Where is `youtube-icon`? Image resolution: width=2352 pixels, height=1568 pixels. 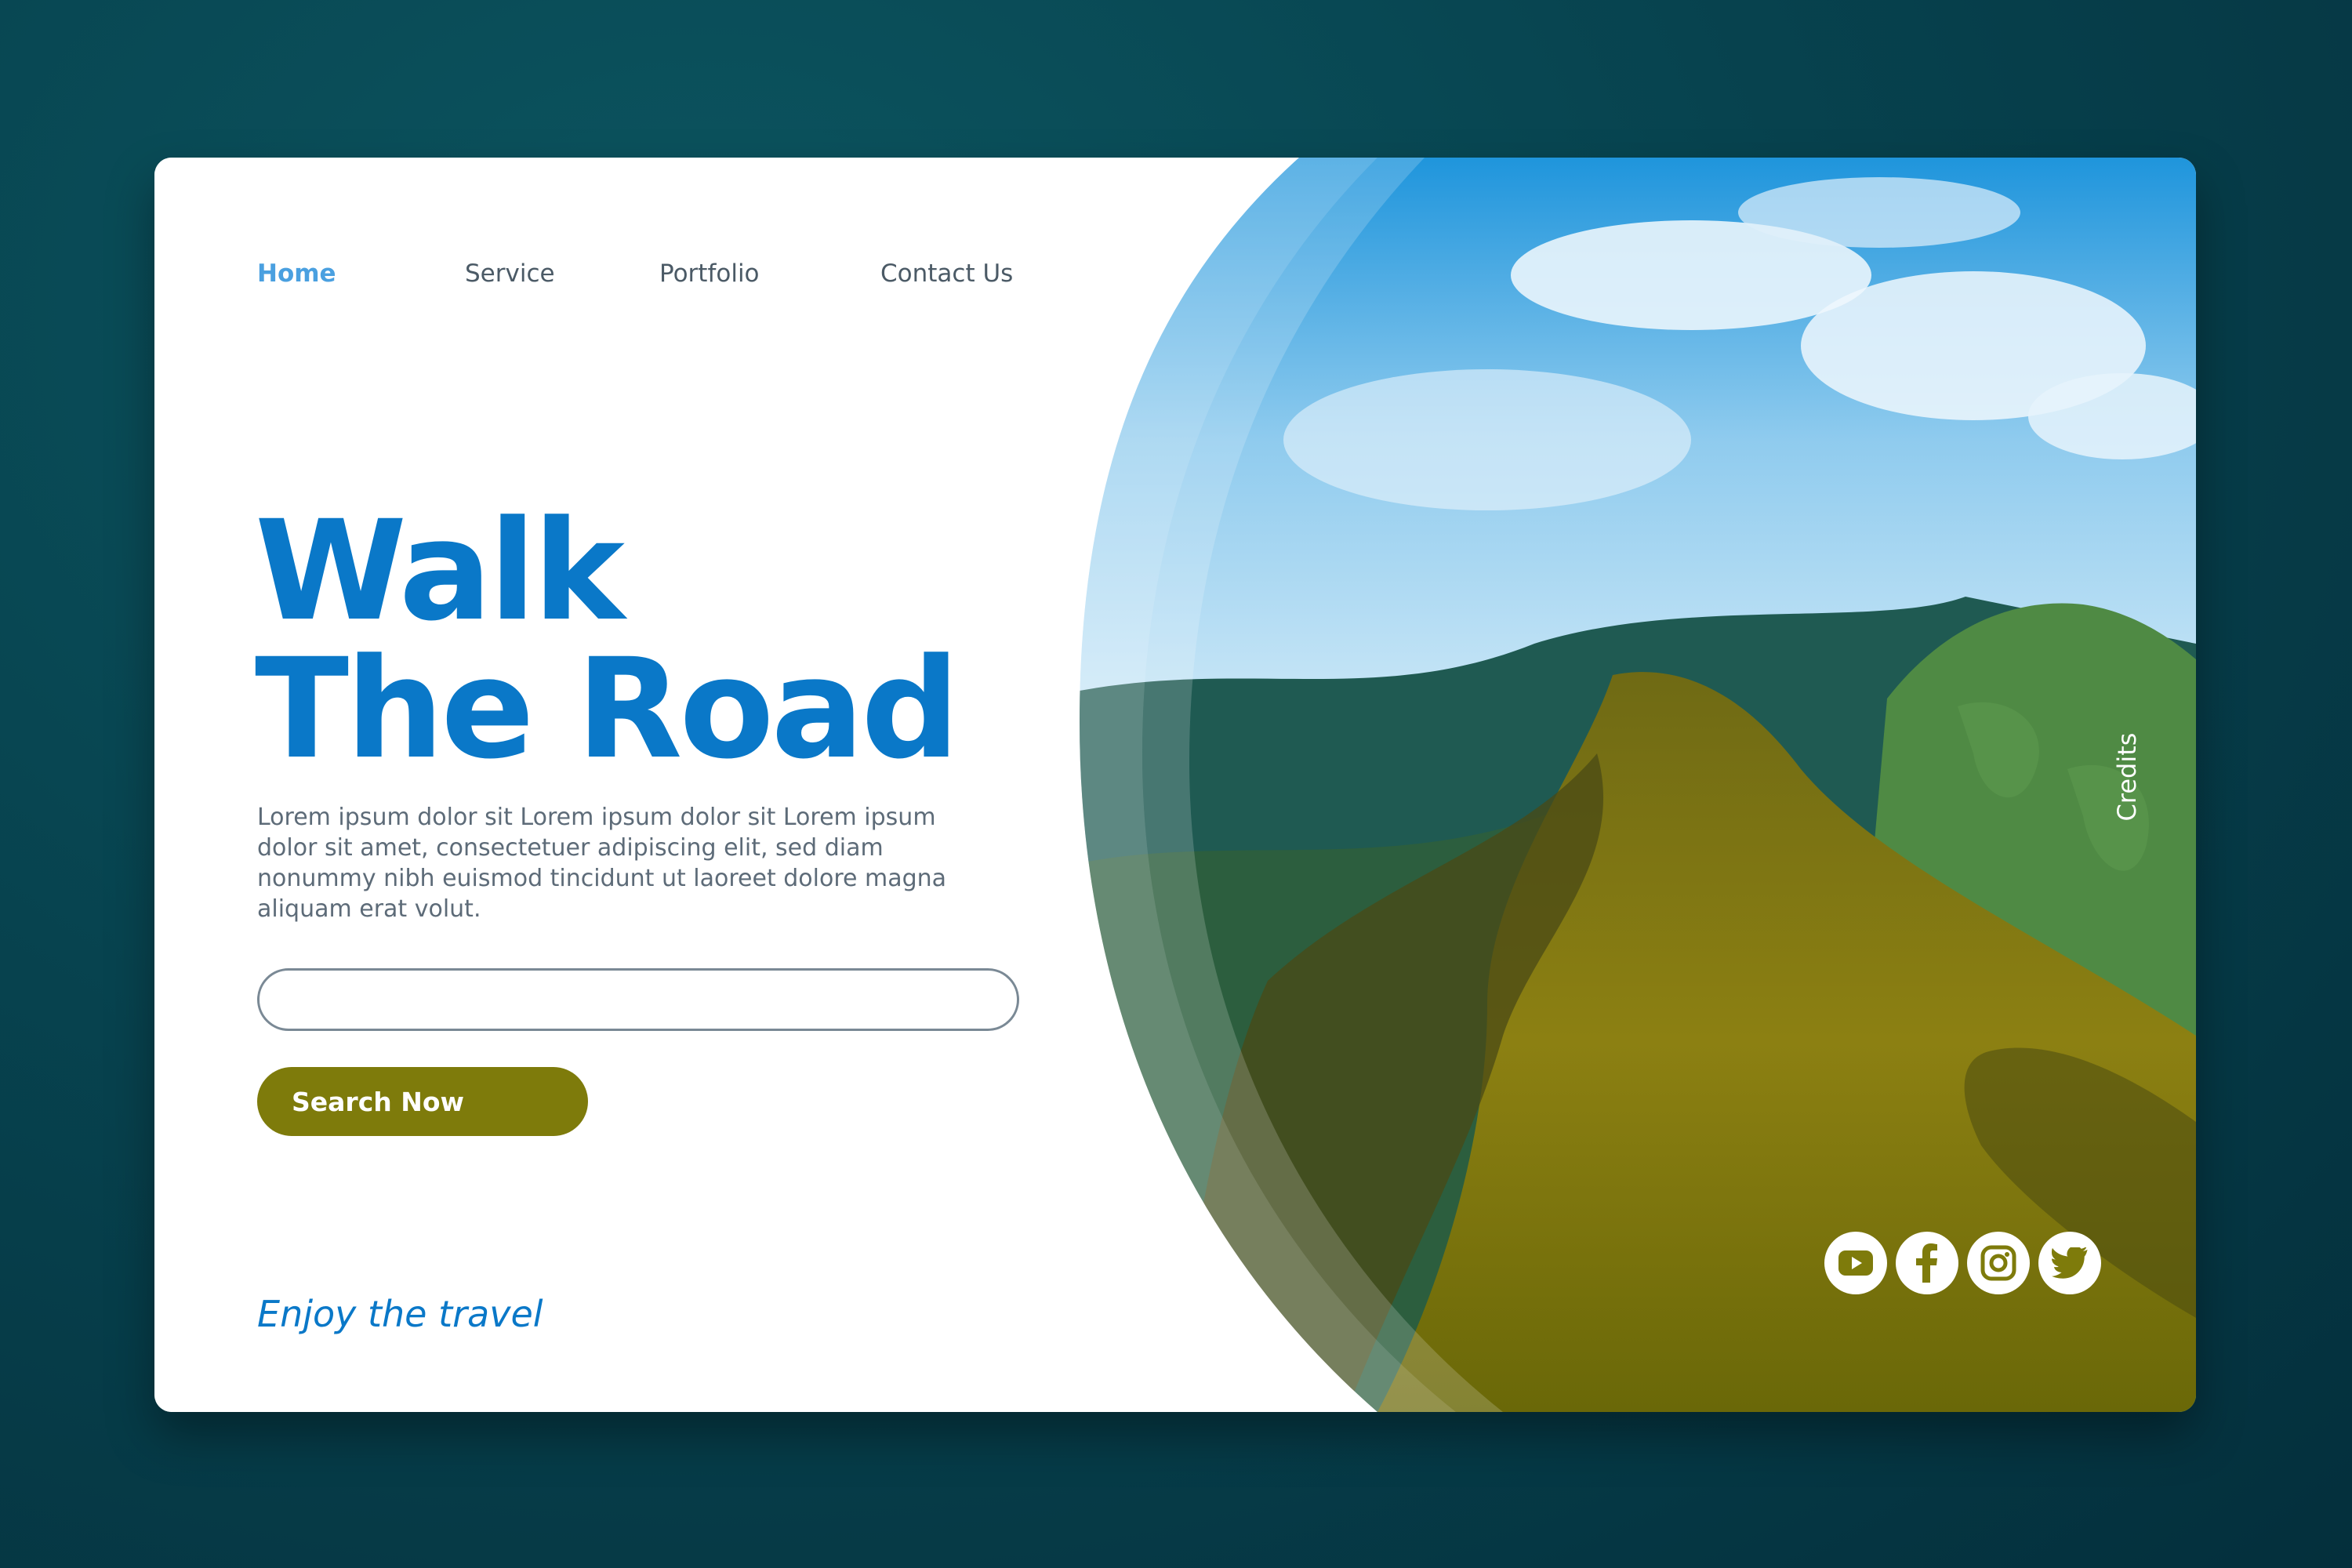 youtube-icon is located at coordinates (1856, 1263).